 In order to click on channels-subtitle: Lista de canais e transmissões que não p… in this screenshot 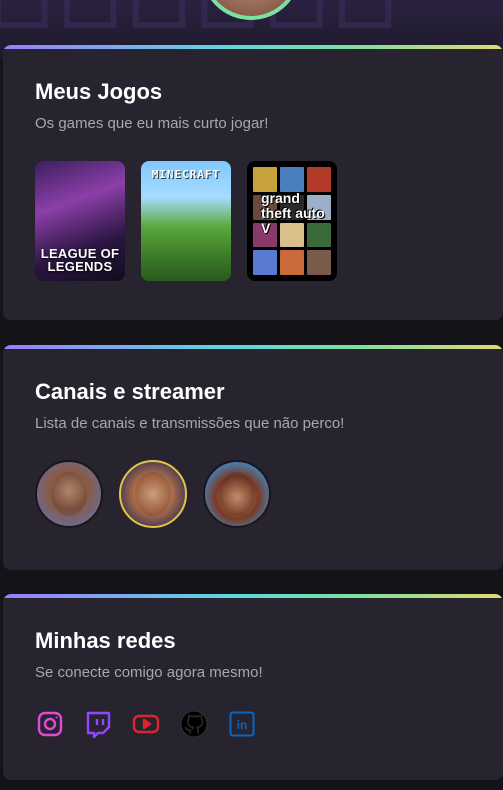, I will do `click(190, 423)`.